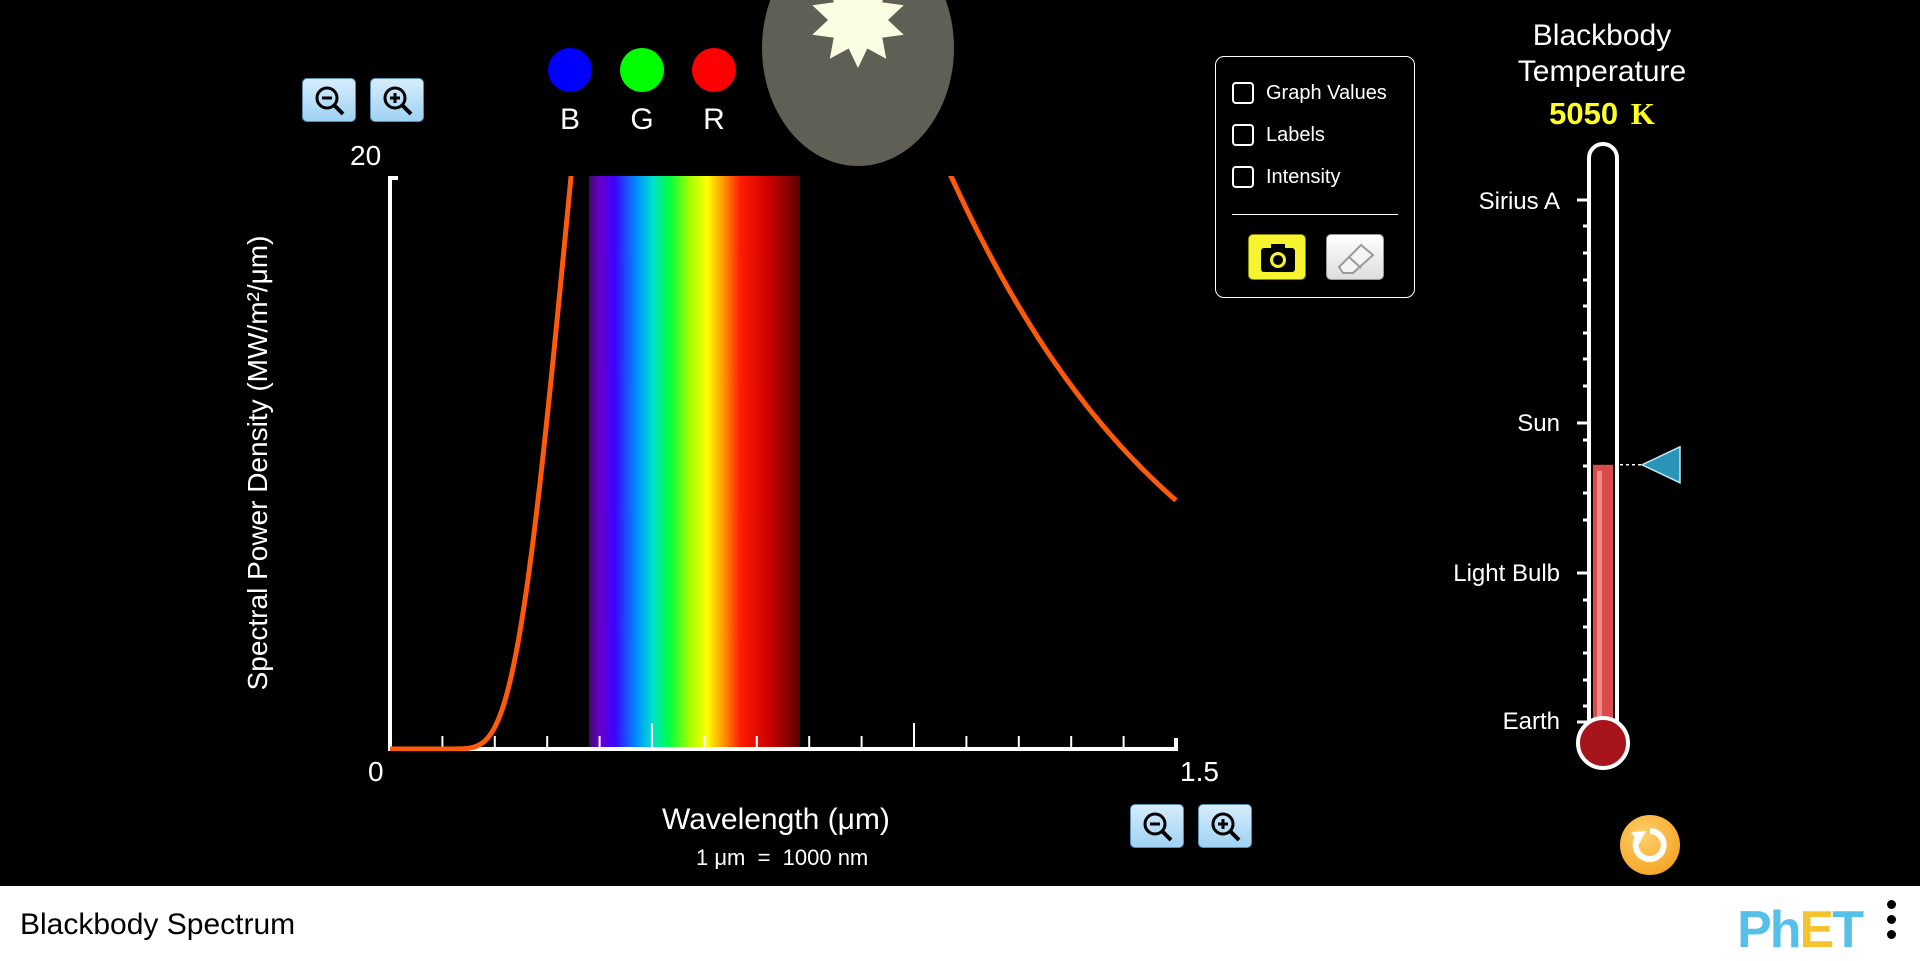  What do you see at coordinates (257, 463) in the screenshot?
I see `y-axis-label: Spectral Power Density (MW/m²/μm)` at bounding box center [257, 463].